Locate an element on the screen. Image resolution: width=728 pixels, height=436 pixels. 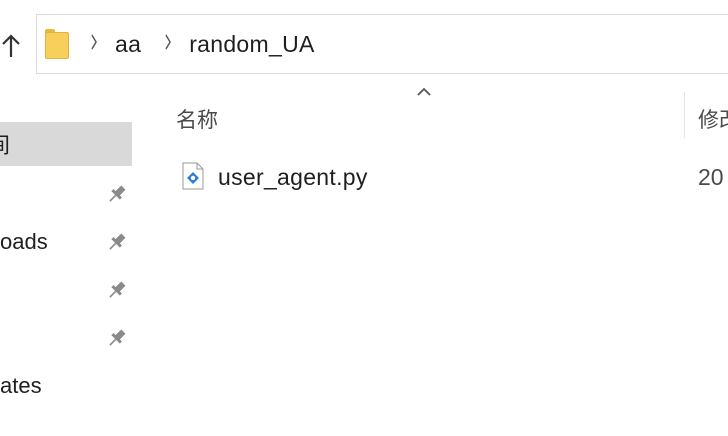
nav-item-templates: ates is located at coordinates (66, 386).